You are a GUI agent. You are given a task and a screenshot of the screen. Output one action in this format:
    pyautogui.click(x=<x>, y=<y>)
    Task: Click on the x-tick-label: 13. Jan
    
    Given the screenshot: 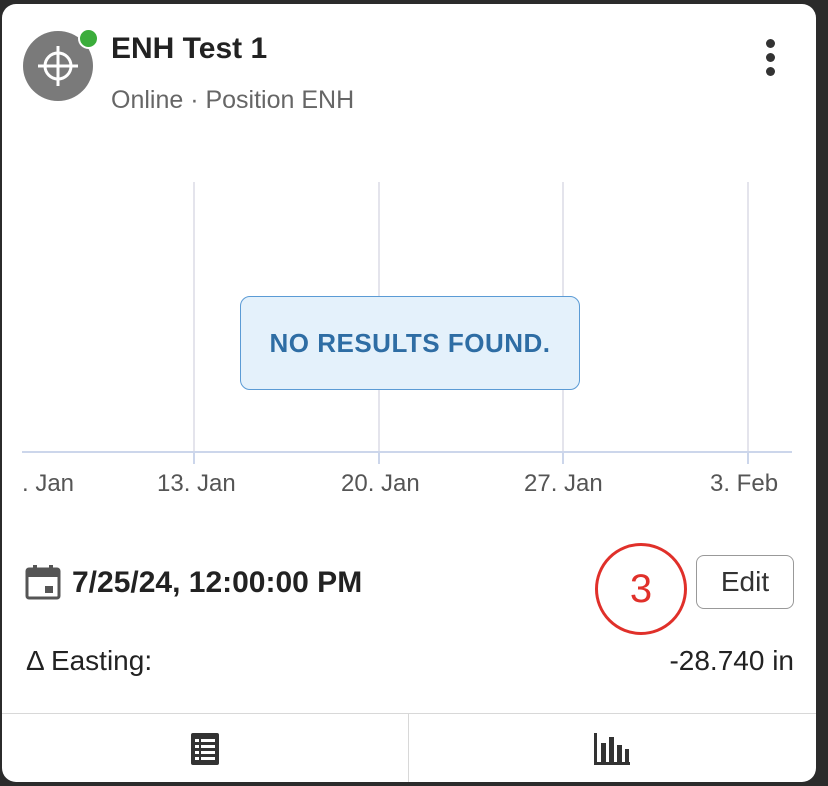 What is the action you would take?
    pyautogui.click(x=196, y=483)
    